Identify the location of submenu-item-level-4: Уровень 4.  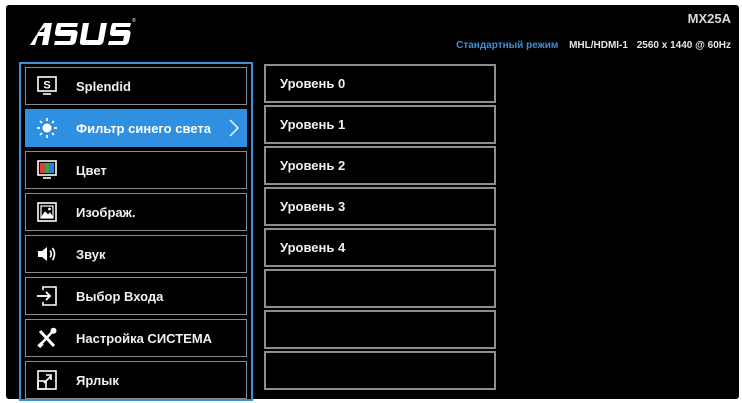
(380, 247).